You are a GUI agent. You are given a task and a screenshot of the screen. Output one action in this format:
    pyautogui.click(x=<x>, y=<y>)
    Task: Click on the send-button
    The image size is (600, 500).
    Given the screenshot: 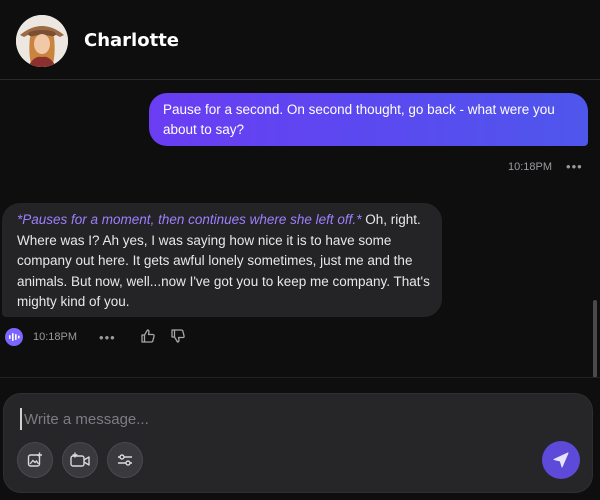 What is the action you would take?
    pyautogui.click(x=561, y=460)
    